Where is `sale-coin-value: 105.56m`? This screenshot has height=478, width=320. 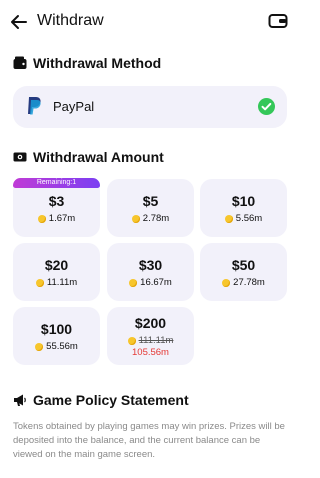 sale-coin-value: 105.56m is located at coordinates (150, 352).